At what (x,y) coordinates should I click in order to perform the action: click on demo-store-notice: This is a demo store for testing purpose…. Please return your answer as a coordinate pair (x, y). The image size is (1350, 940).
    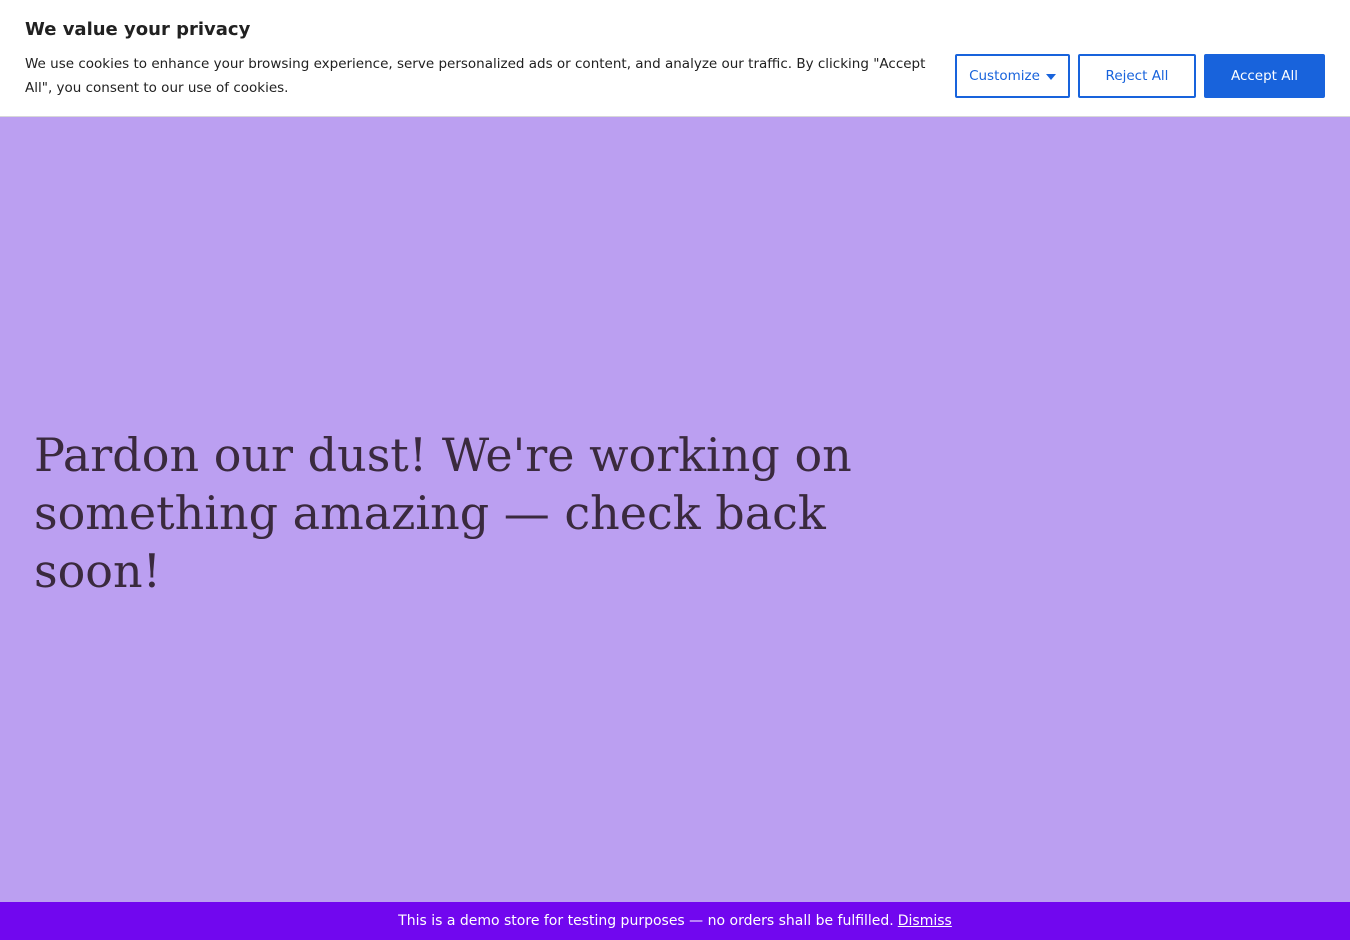
    Looking at the image, I should click on (675, 921).